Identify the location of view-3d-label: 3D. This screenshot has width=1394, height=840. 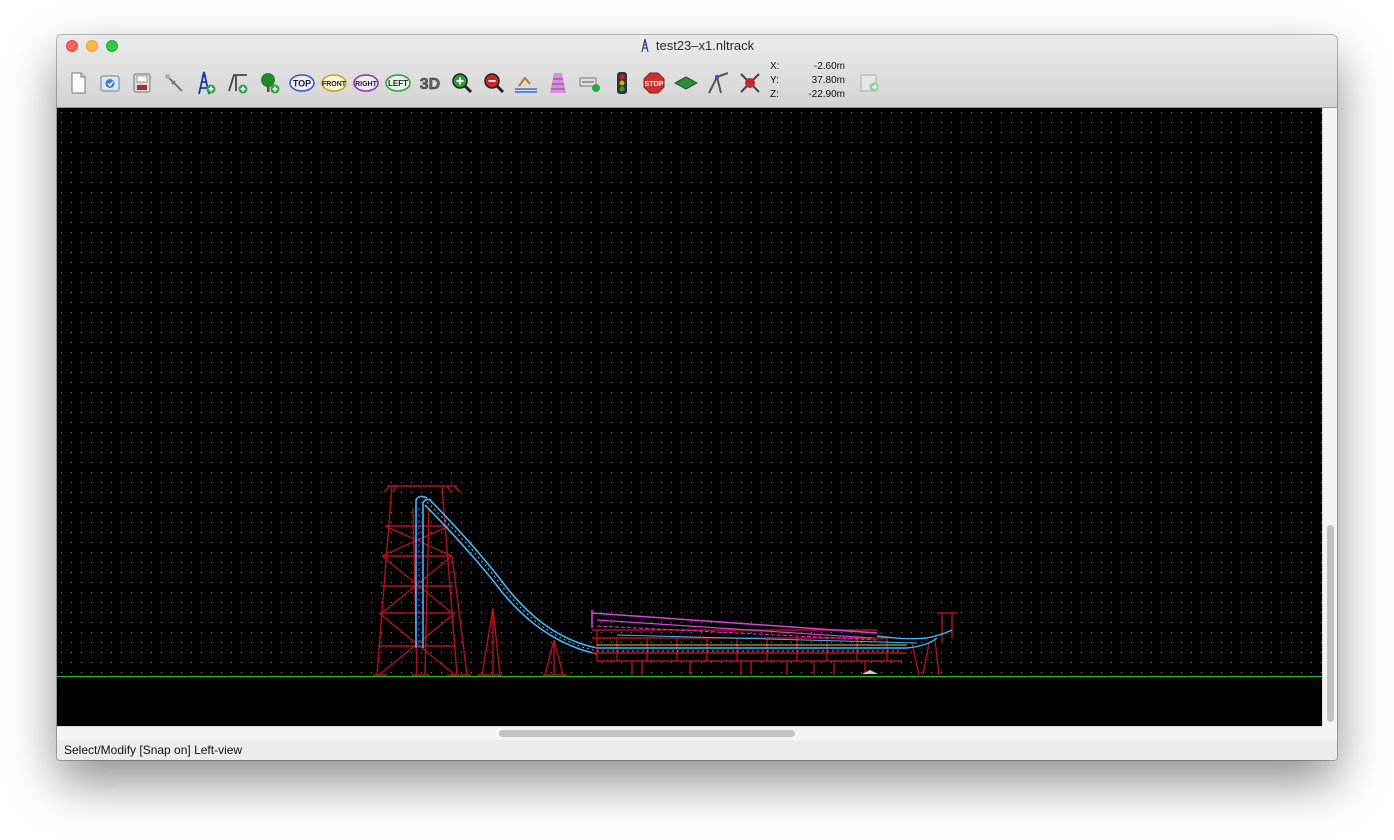
(430, 84).